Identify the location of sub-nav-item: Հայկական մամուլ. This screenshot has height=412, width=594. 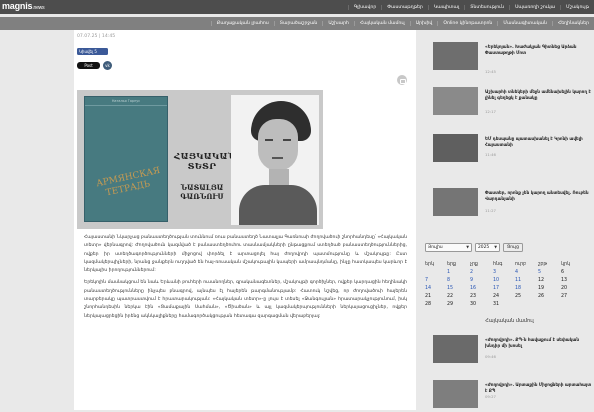
(381, 23).